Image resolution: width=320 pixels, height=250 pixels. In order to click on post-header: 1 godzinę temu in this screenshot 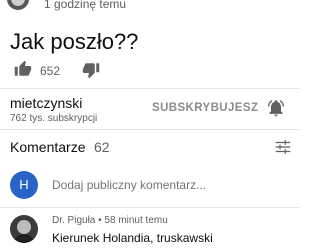, I will do `click(150, 6)`.